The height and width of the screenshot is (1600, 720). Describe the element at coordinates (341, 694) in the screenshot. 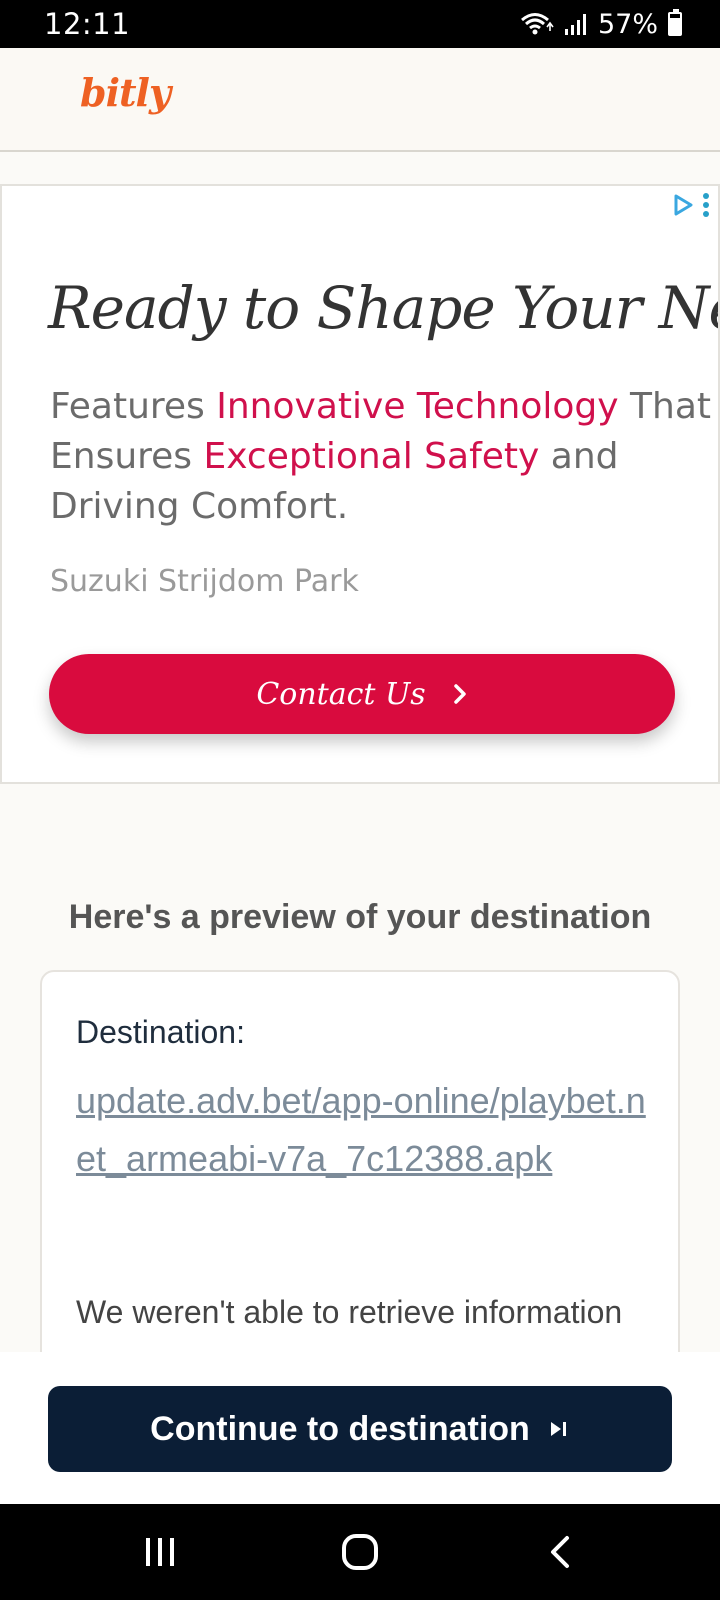

I see `contact-us-label: Contact Us` at that location.